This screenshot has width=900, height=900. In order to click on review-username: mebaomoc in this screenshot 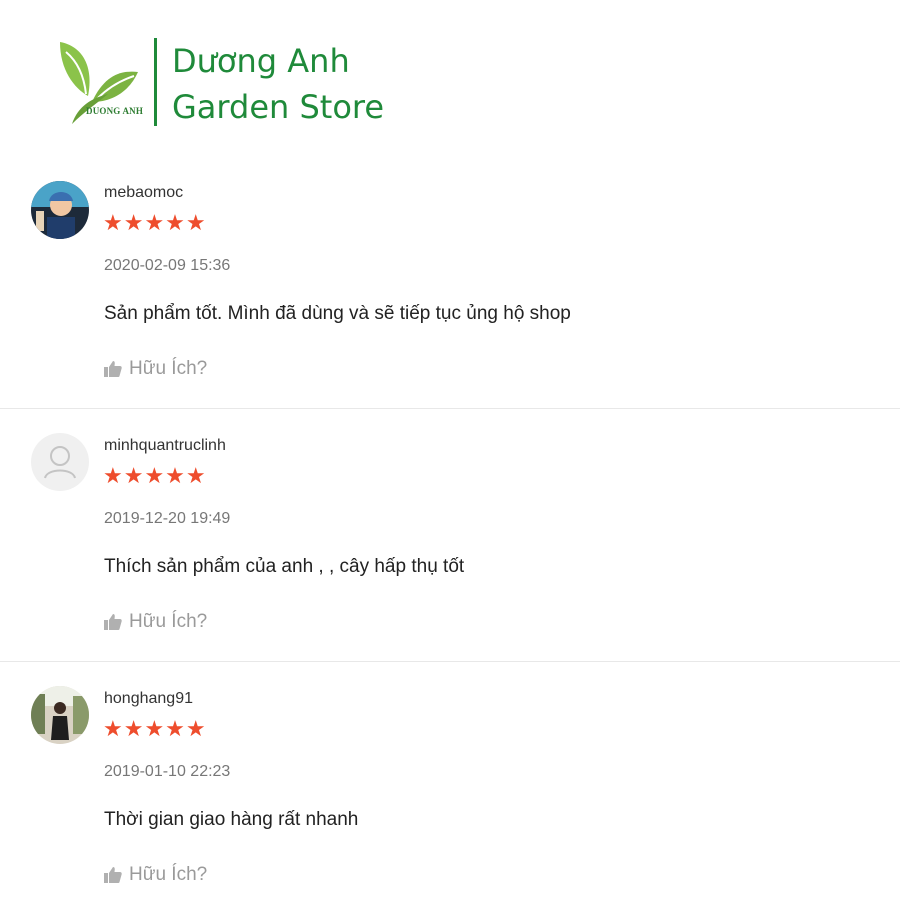, I will do `click(143, 193)`.